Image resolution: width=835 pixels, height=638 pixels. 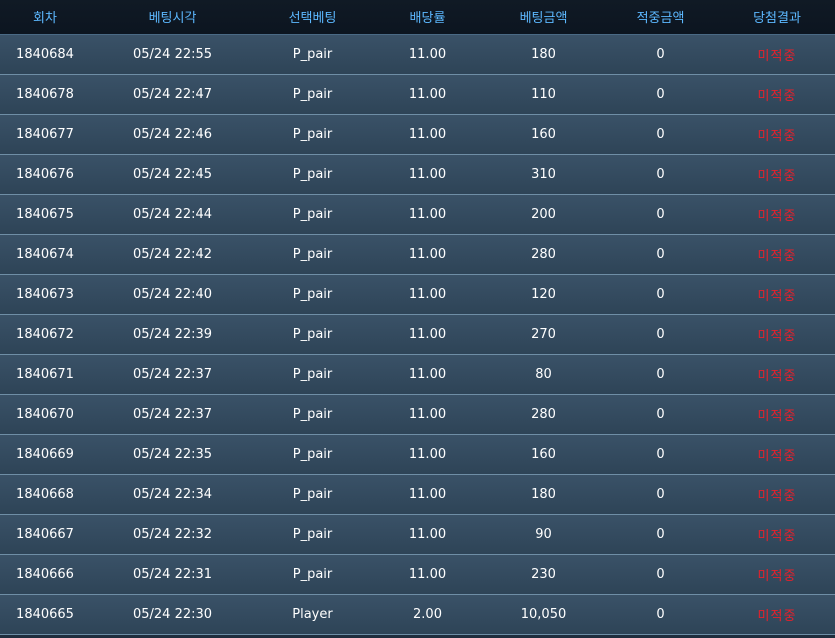 I want to click on table-row: 1840676 05/24 22:45 P_pair 11.00 310 0 미적중, so click(x=417, y=174).